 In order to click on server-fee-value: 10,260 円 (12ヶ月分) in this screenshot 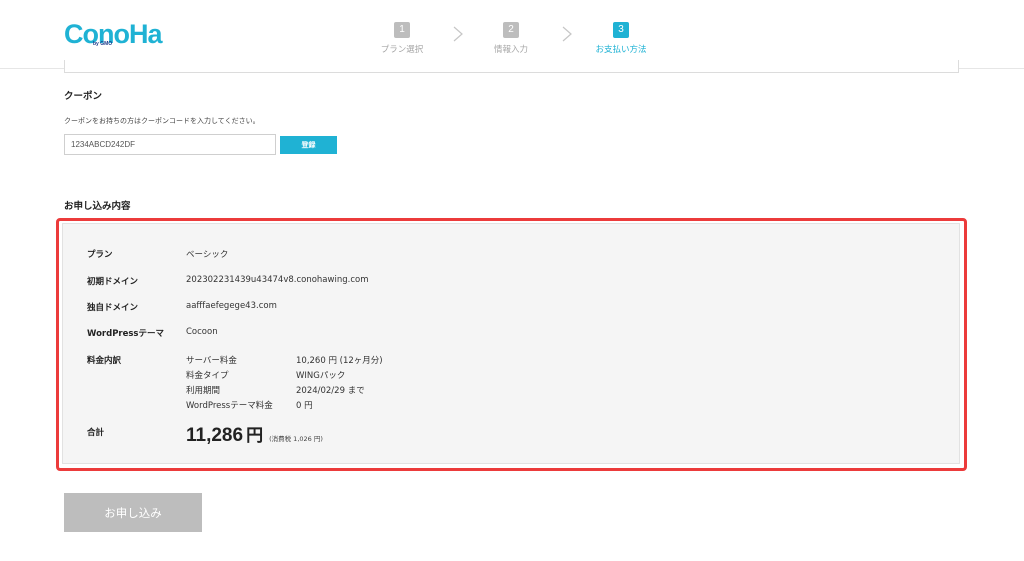, I will do `click(339, 361)`.